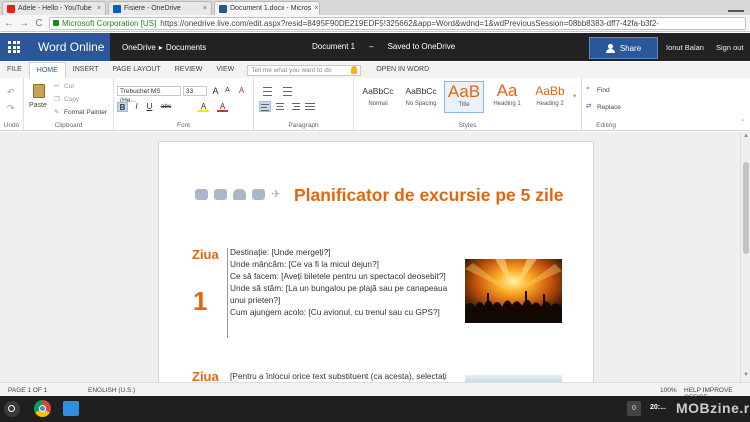  Describe the element at coordinates (195, 91) in the screenshot. I see `font-size-dropdown: 33` at that location.